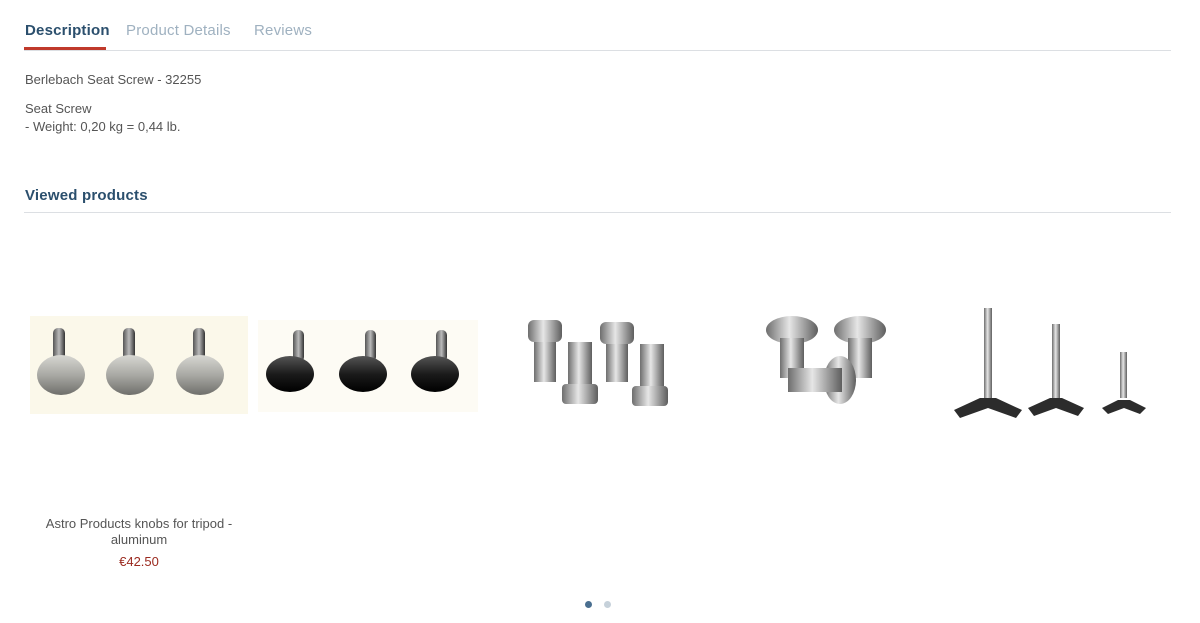  I want to click on tab-description: Description, so click(67, 30).